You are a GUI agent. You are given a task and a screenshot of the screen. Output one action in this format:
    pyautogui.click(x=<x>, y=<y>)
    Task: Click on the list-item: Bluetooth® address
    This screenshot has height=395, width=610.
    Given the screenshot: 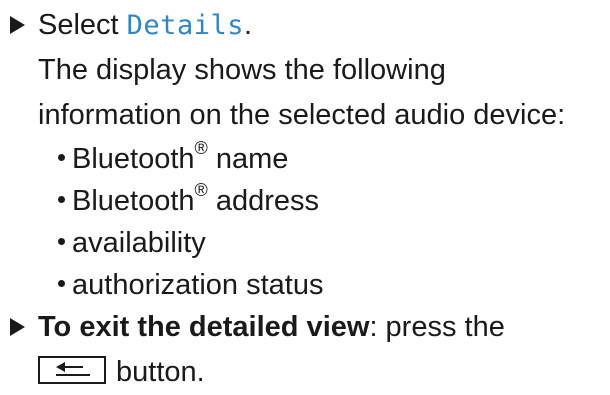 What is the action you would take?
    pyautogui.click(x=190, y=201)
    